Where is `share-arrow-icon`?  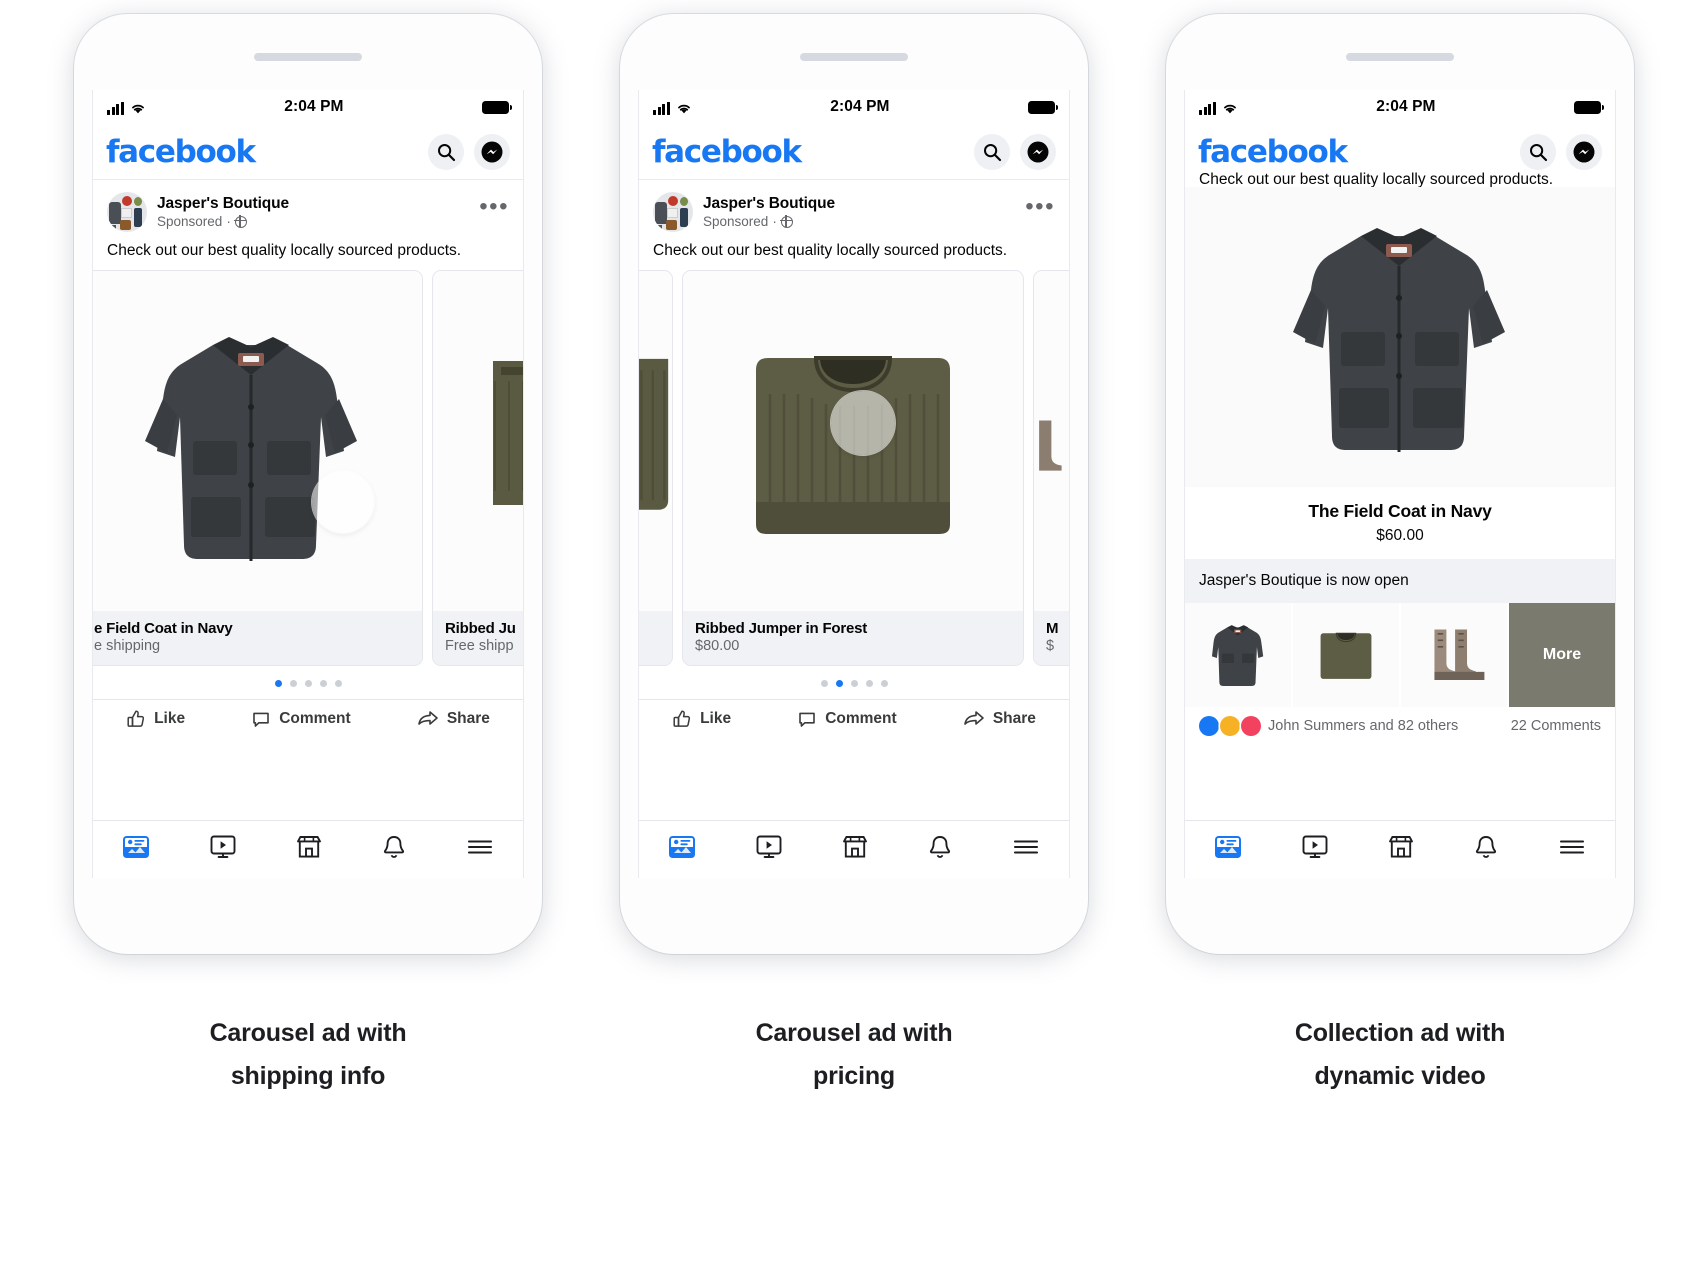 share-arrow-icon is located at coordinates (428, 718).